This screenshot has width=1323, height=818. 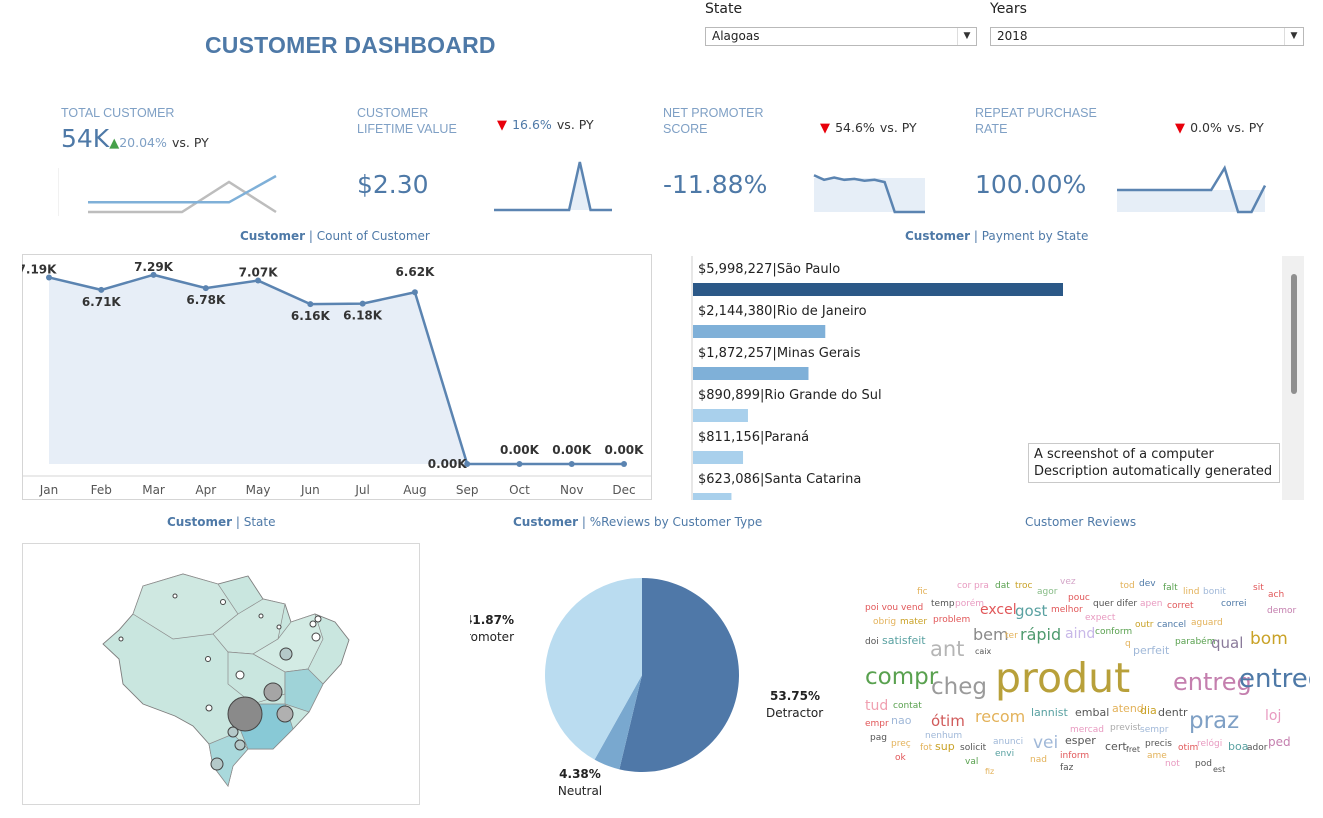 I want to click on bar-label: $5,998,227|São Paulo, so click(x=769, y=269).